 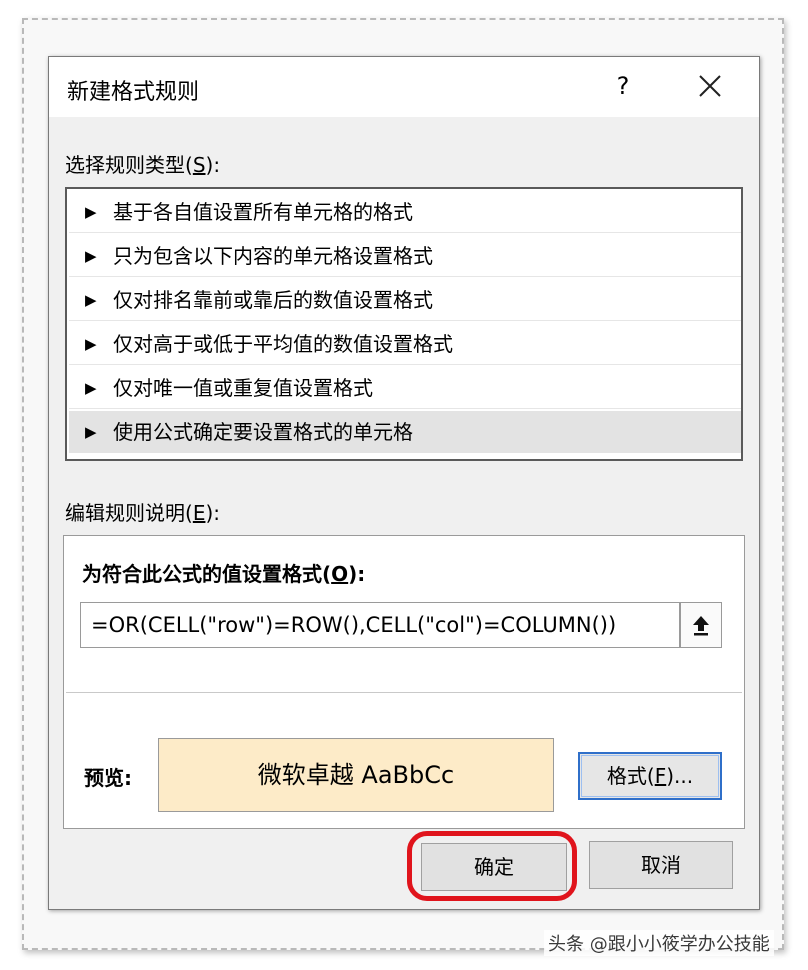 What do you see at coordinates (405, 388) in the screenshot?
I see `rule-type-item: ▶ 仅对唯一值或重复值设置格式` at bounding box center [405, 388].